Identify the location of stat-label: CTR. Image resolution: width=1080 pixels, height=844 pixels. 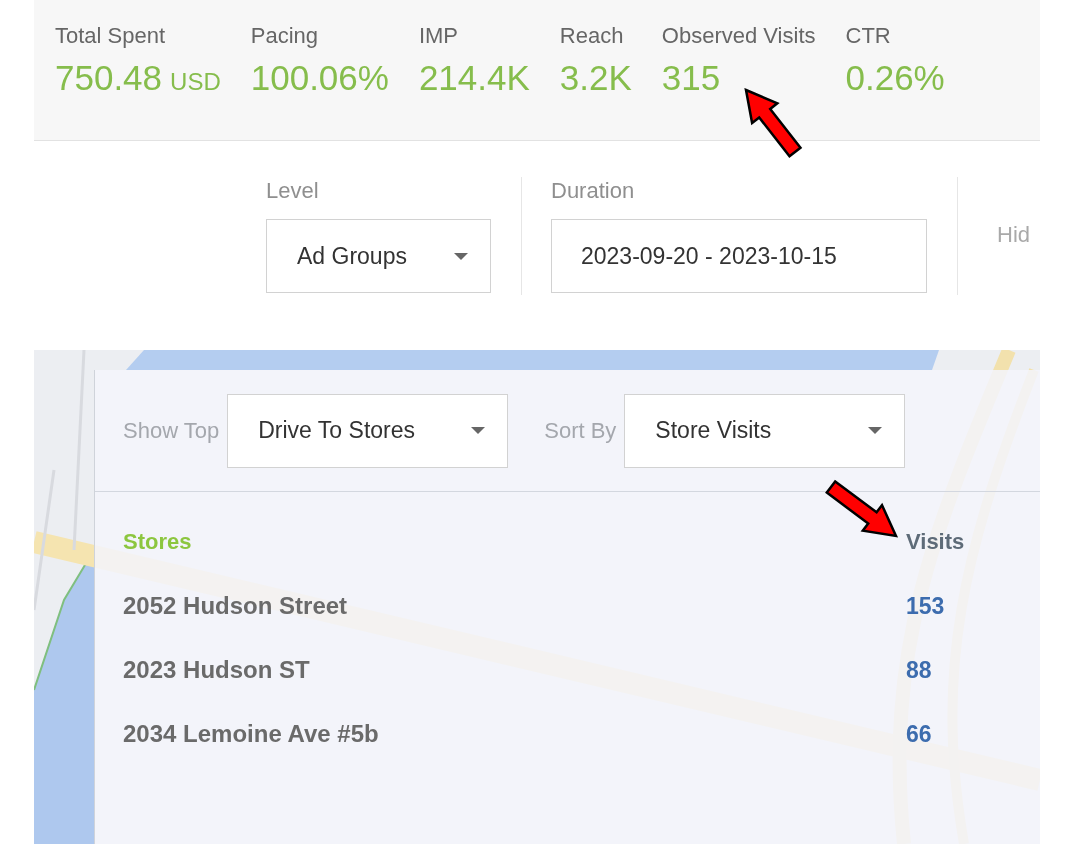
(868, 36).